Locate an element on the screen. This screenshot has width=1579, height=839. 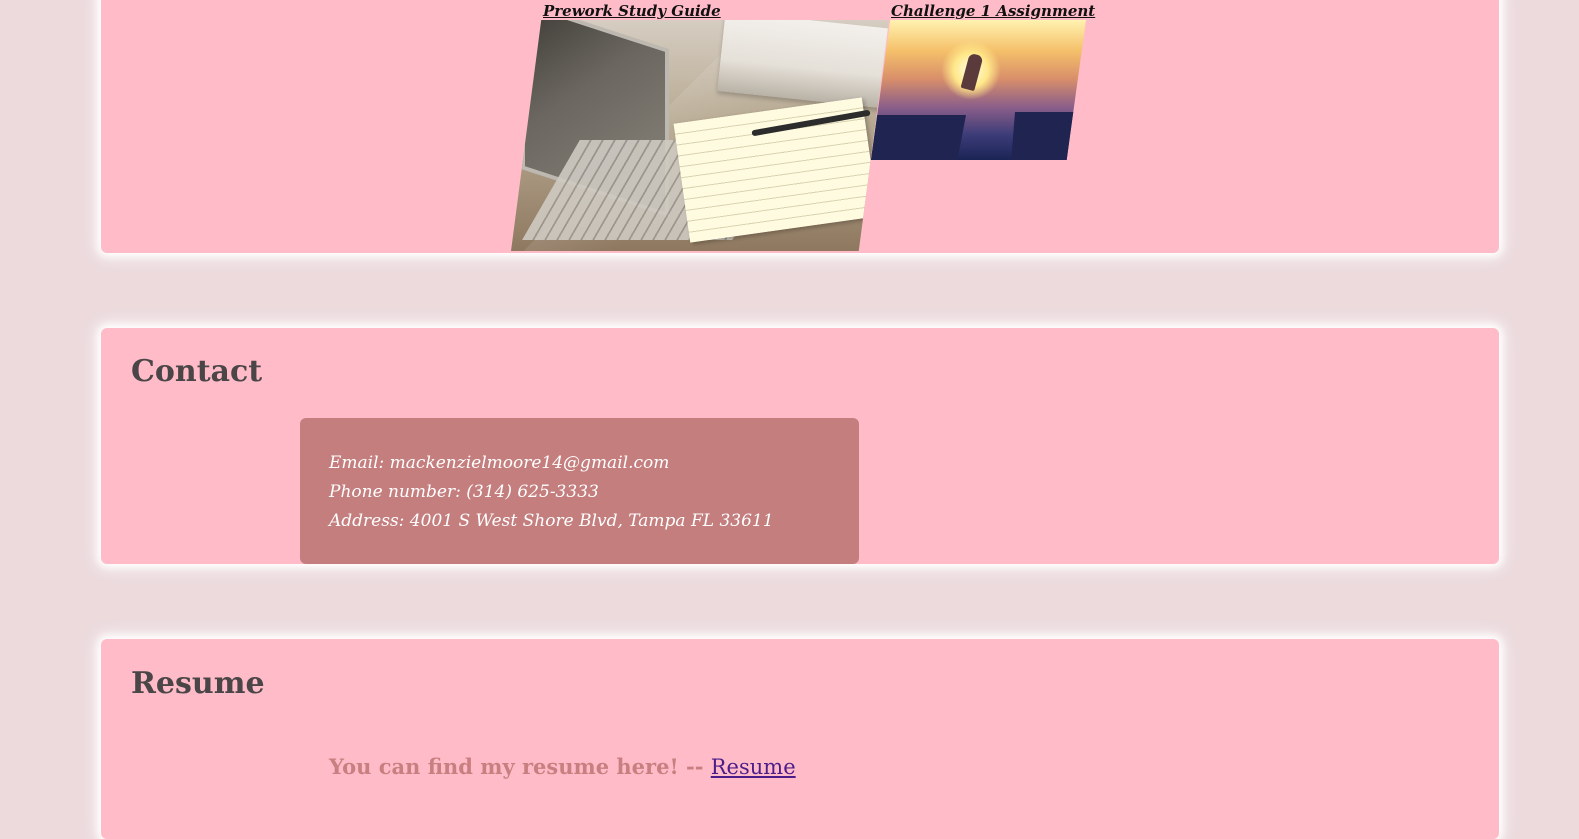
challenge-1-assignment-image is located at coordinates (978, 90).